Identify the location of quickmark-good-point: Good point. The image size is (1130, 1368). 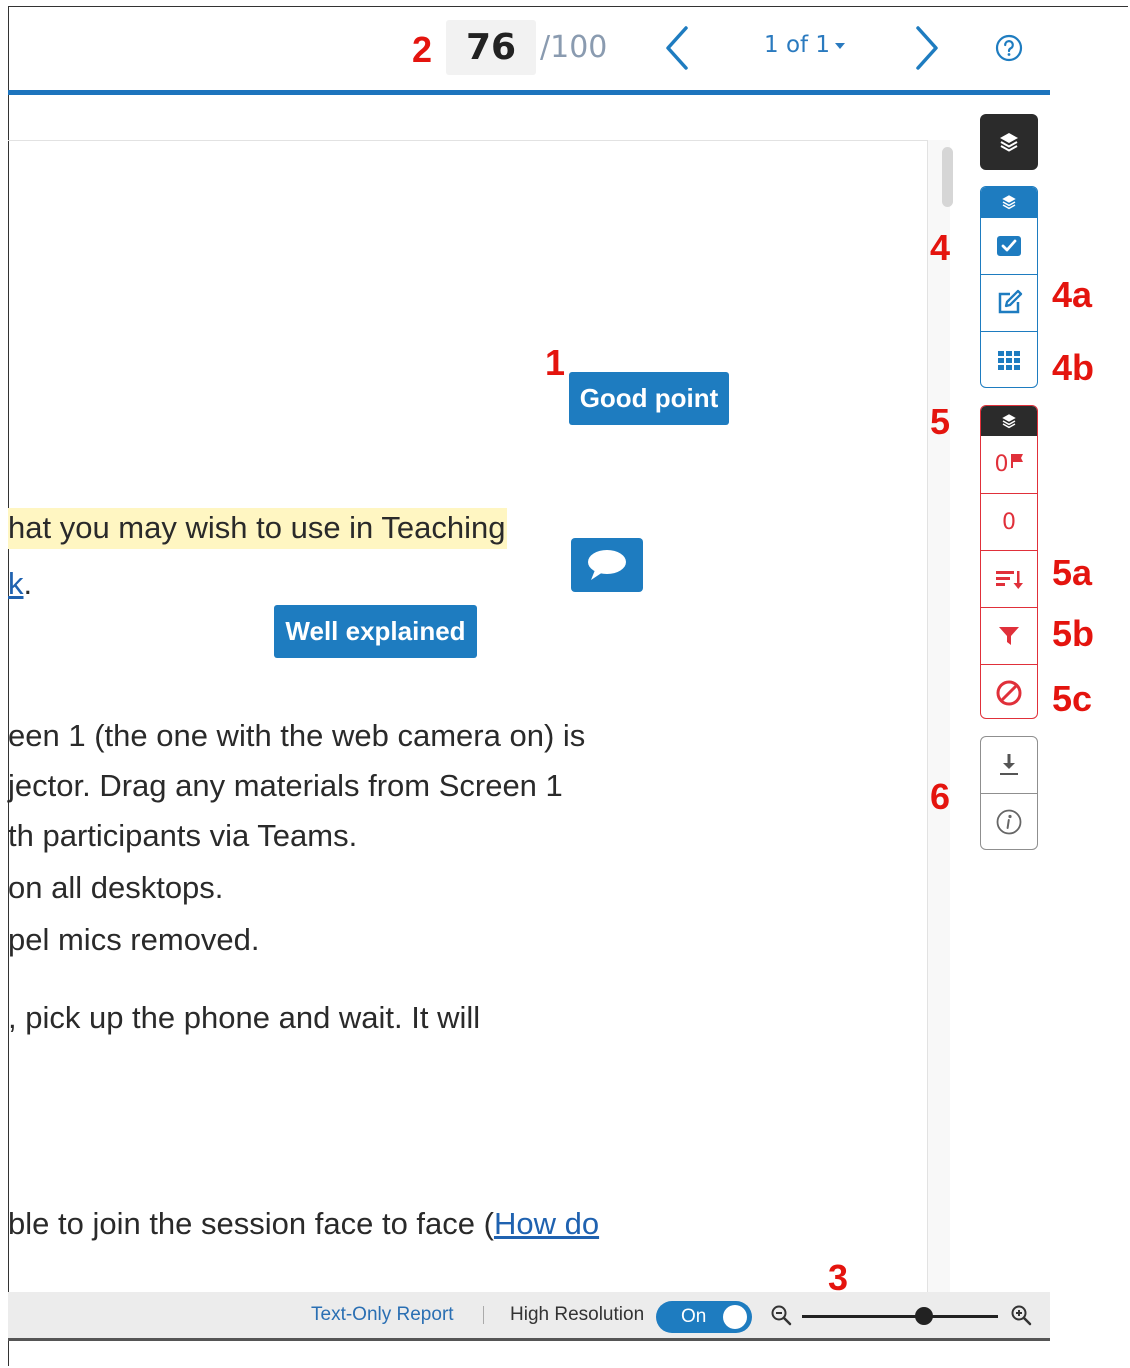
(649, 398).